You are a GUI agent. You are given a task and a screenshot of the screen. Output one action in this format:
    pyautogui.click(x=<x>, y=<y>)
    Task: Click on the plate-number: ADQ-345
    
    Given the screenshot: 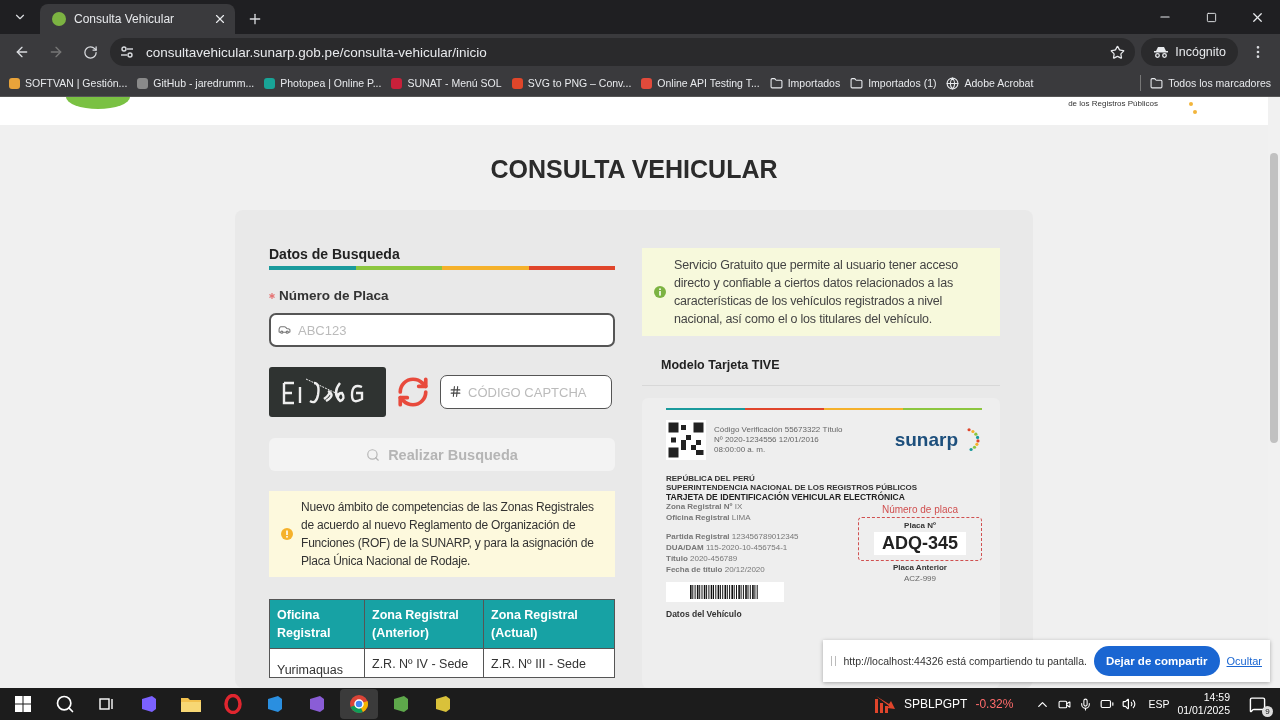 What is the action you would take?
    pyautogui.click(x=920, y=543)
    